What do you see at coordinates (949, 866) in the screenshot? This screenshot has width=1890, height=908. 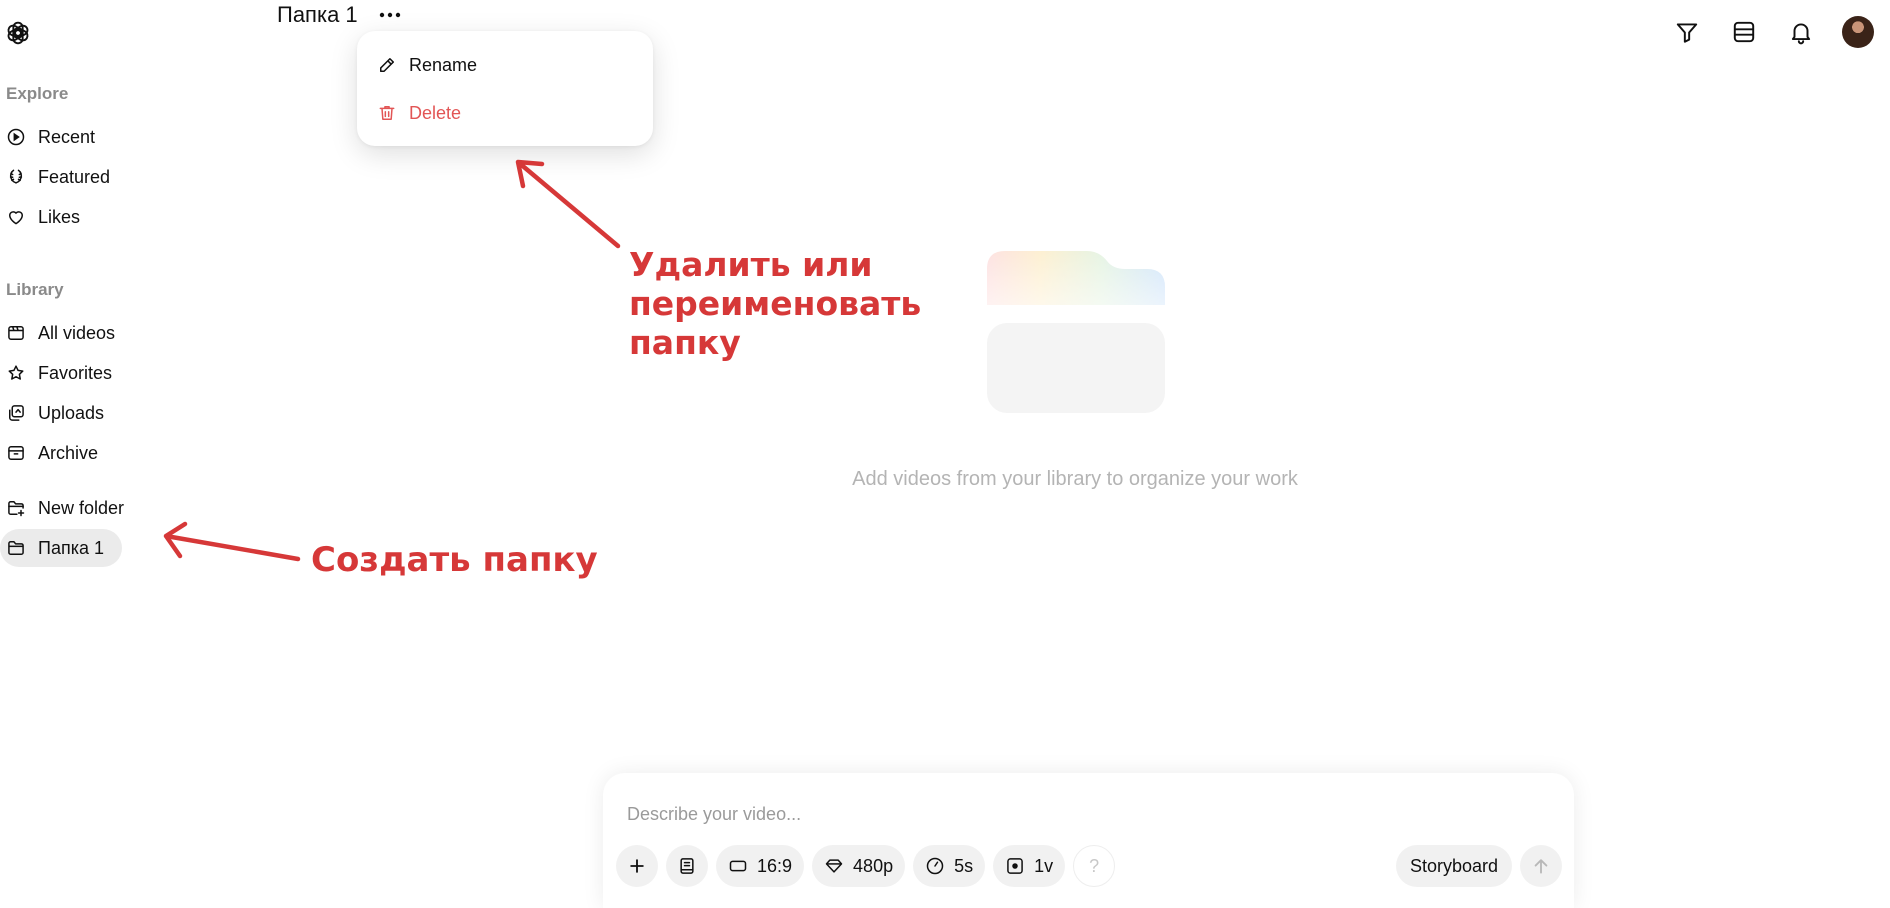 I see `duration-selector: 5s` at bounding box center [949, 866].